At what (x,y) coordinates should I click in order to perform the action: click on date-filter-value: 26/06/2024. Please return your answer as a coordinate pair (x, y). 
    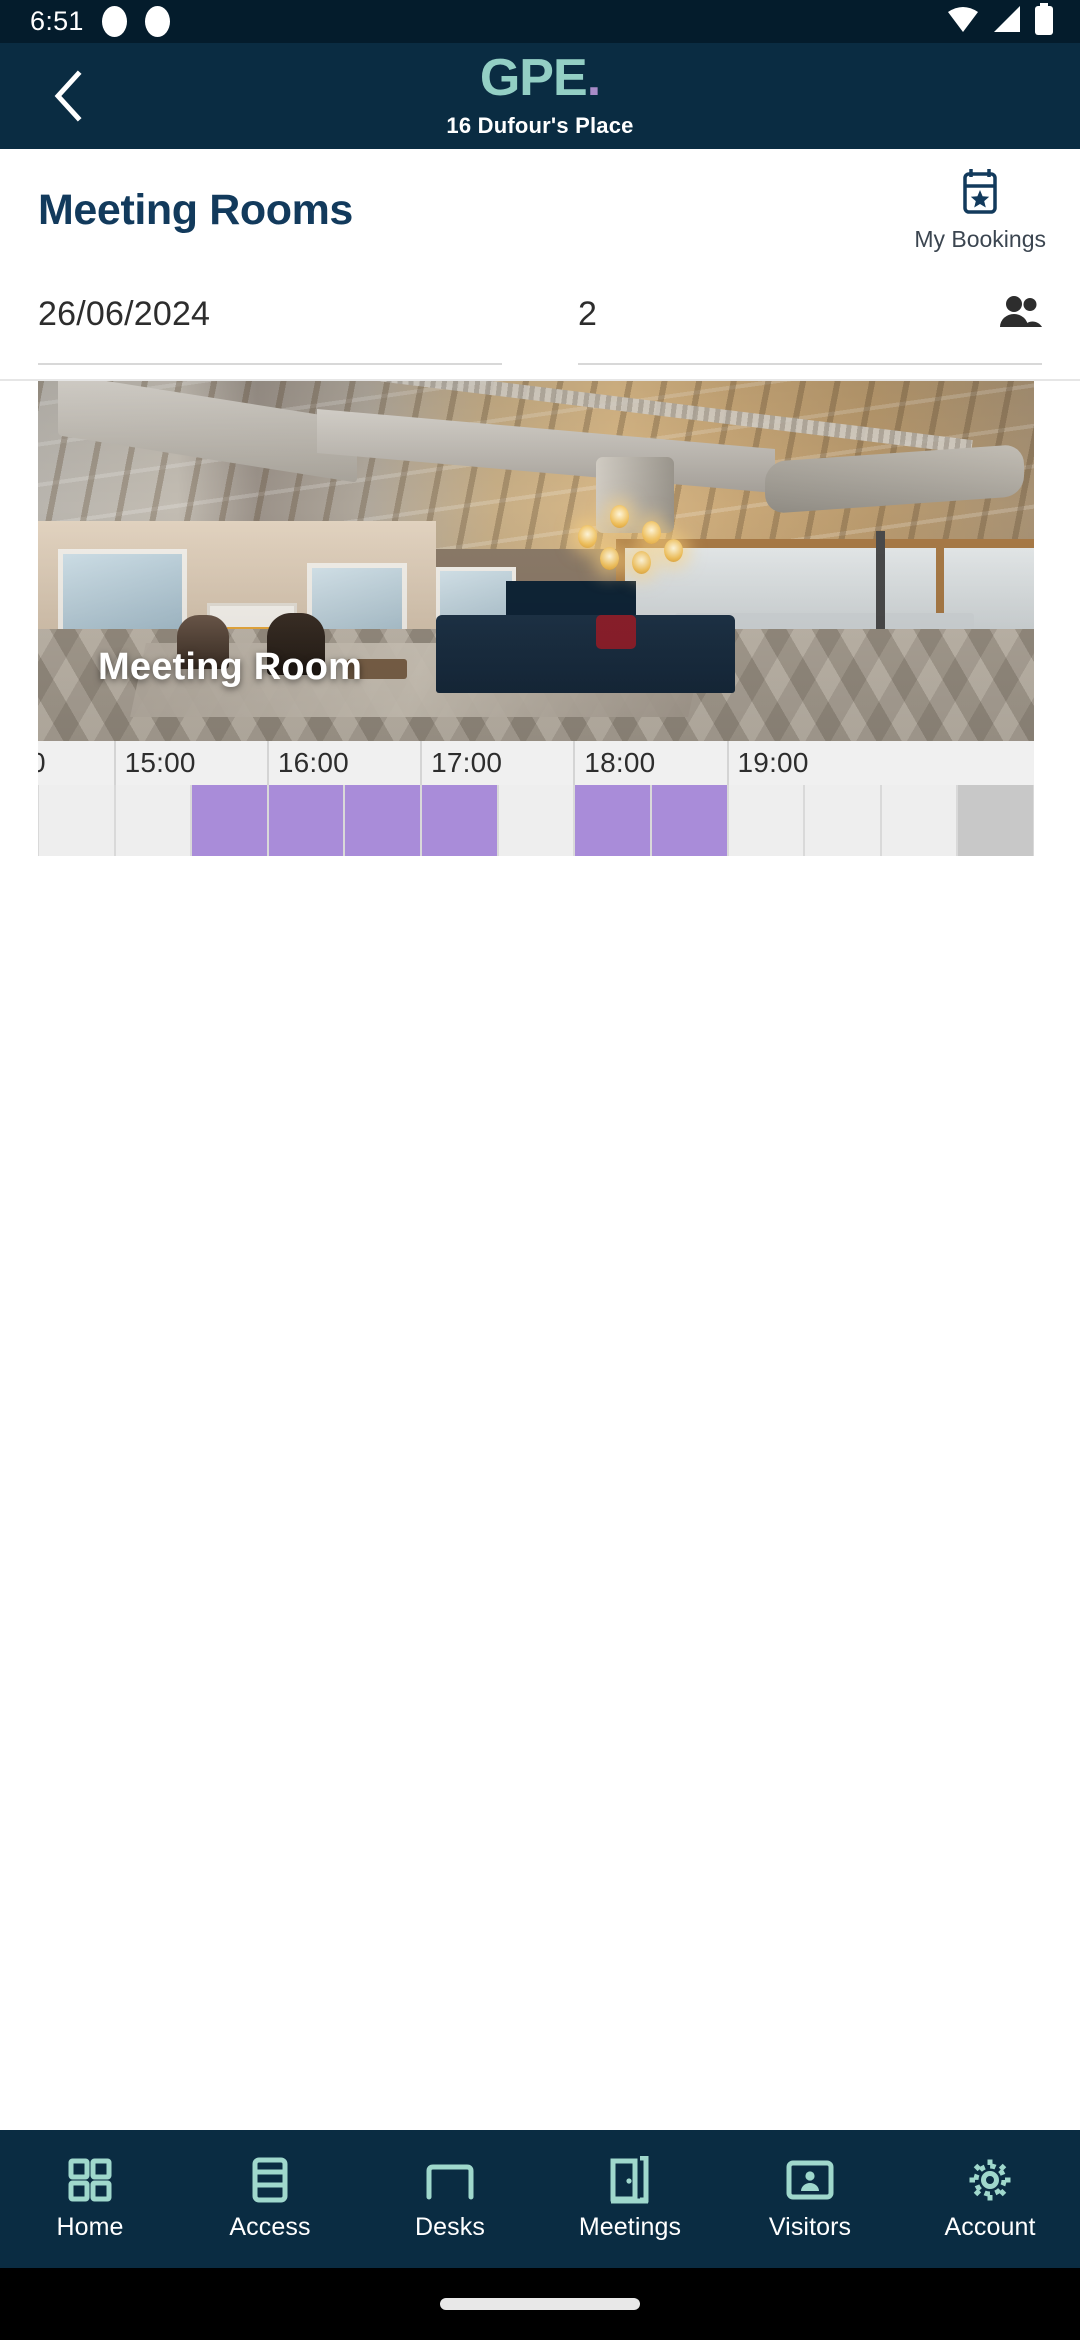
    Looking at the image, I should click on (124, 313).